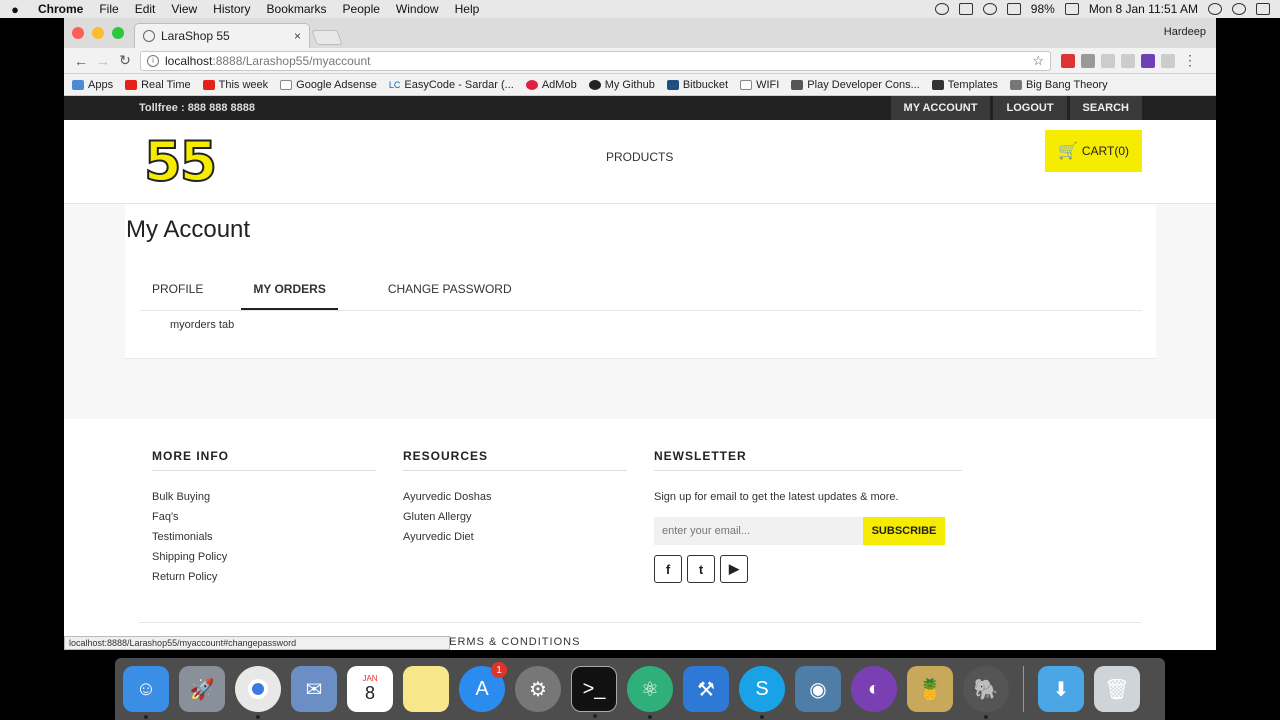 This screenshot has height=720, width=1280. Describe the element at coordinates (668, 569) in the screenshot. I see `facebook-icon: f` at that location.